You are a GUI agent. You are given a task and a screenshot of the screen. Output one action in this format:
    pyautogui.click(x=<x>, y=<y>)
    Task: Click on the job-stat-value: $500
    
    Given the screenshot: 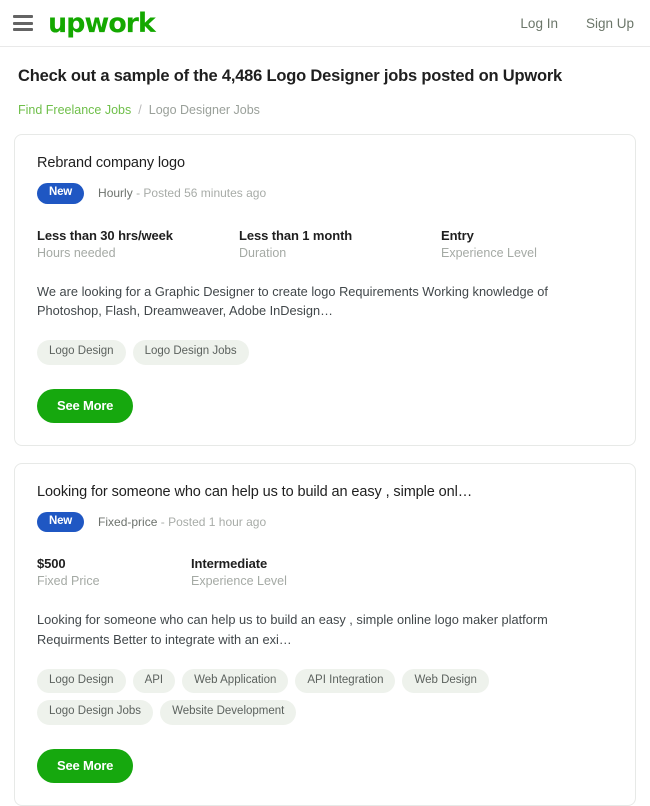 What is the action you would take?
    pyautogui.click(x=51, y=564)
    